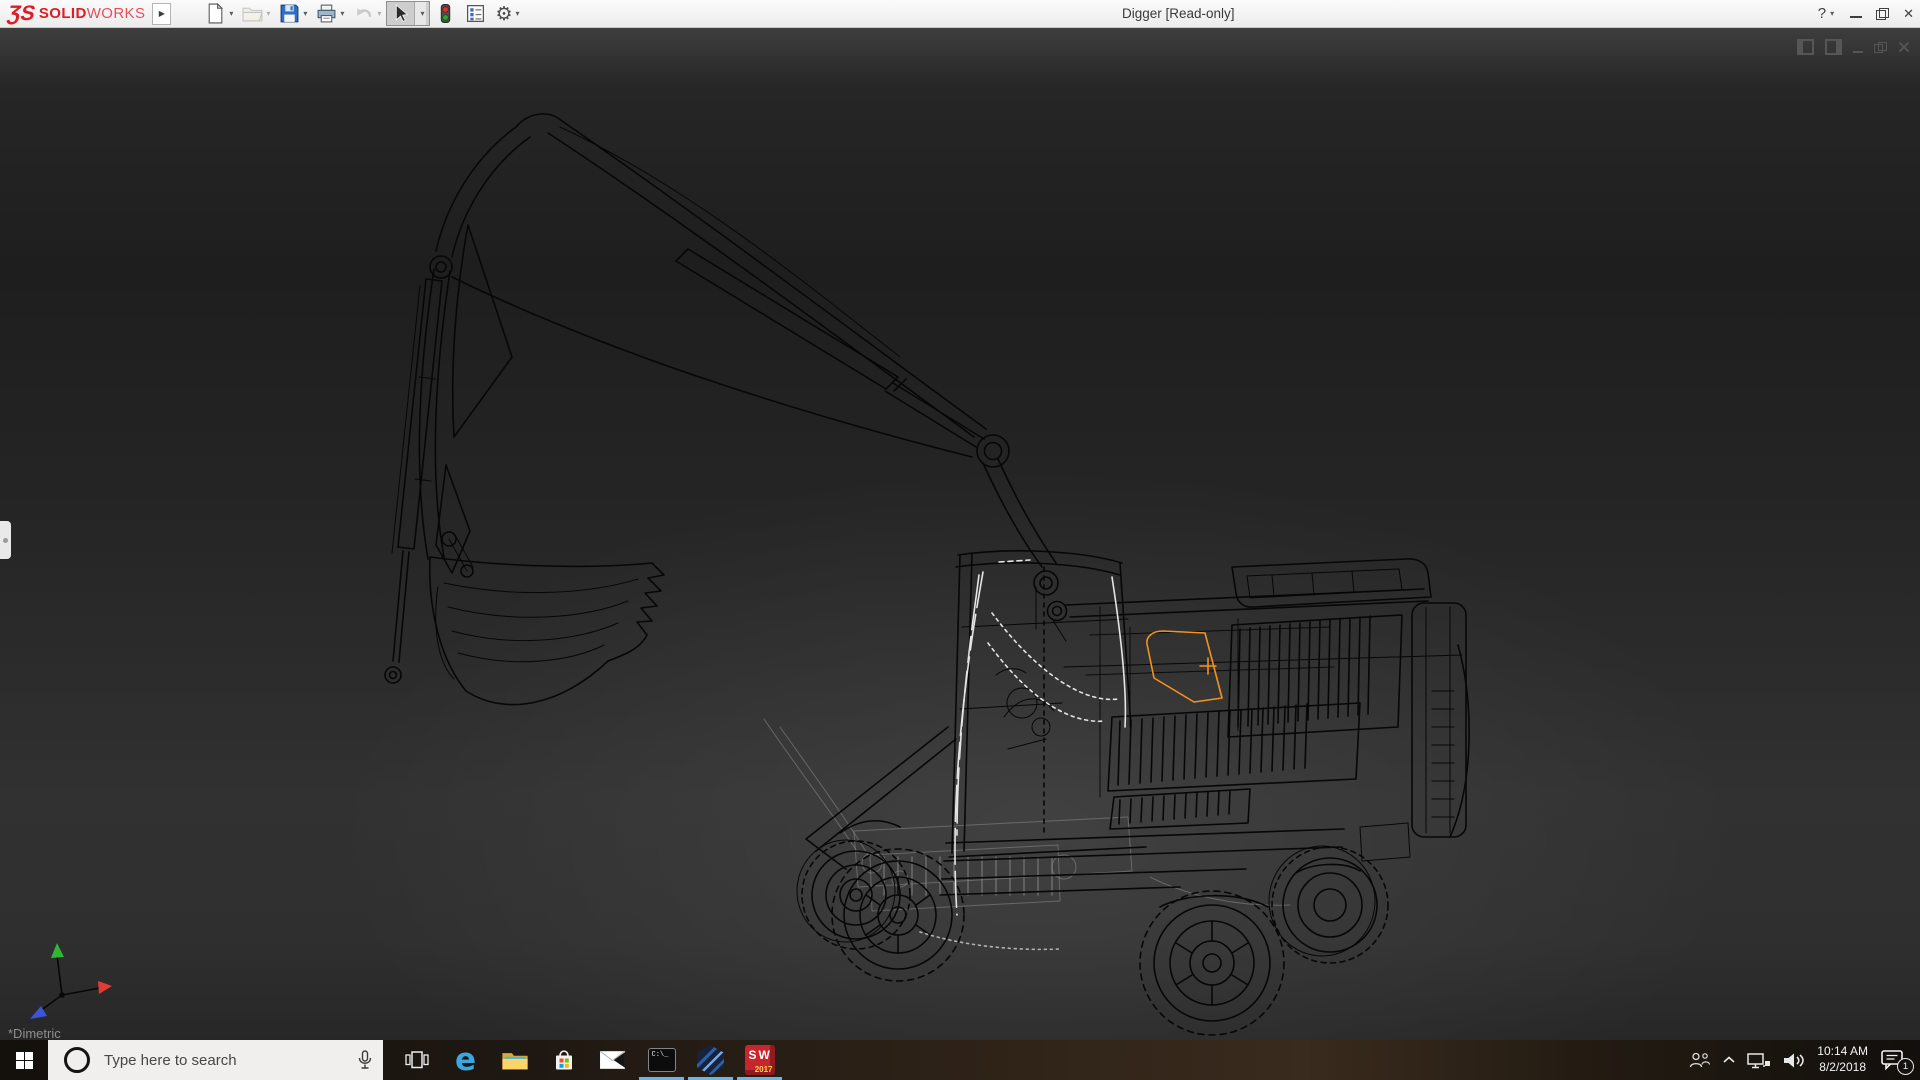 Image resolution: width=1920 pixels, height=1080 pixels. I want to click on undercarriage-ghost-lines, so click(1027, 815).